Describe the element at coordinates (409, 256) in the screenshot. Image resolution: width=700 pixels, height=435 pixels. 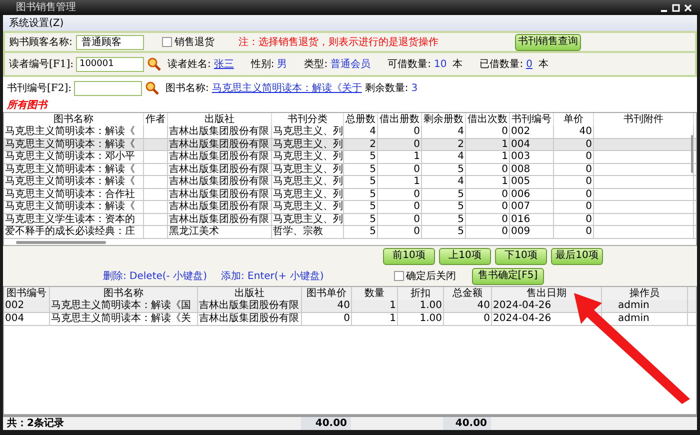
I see `pager-button: 前10项` at that location.